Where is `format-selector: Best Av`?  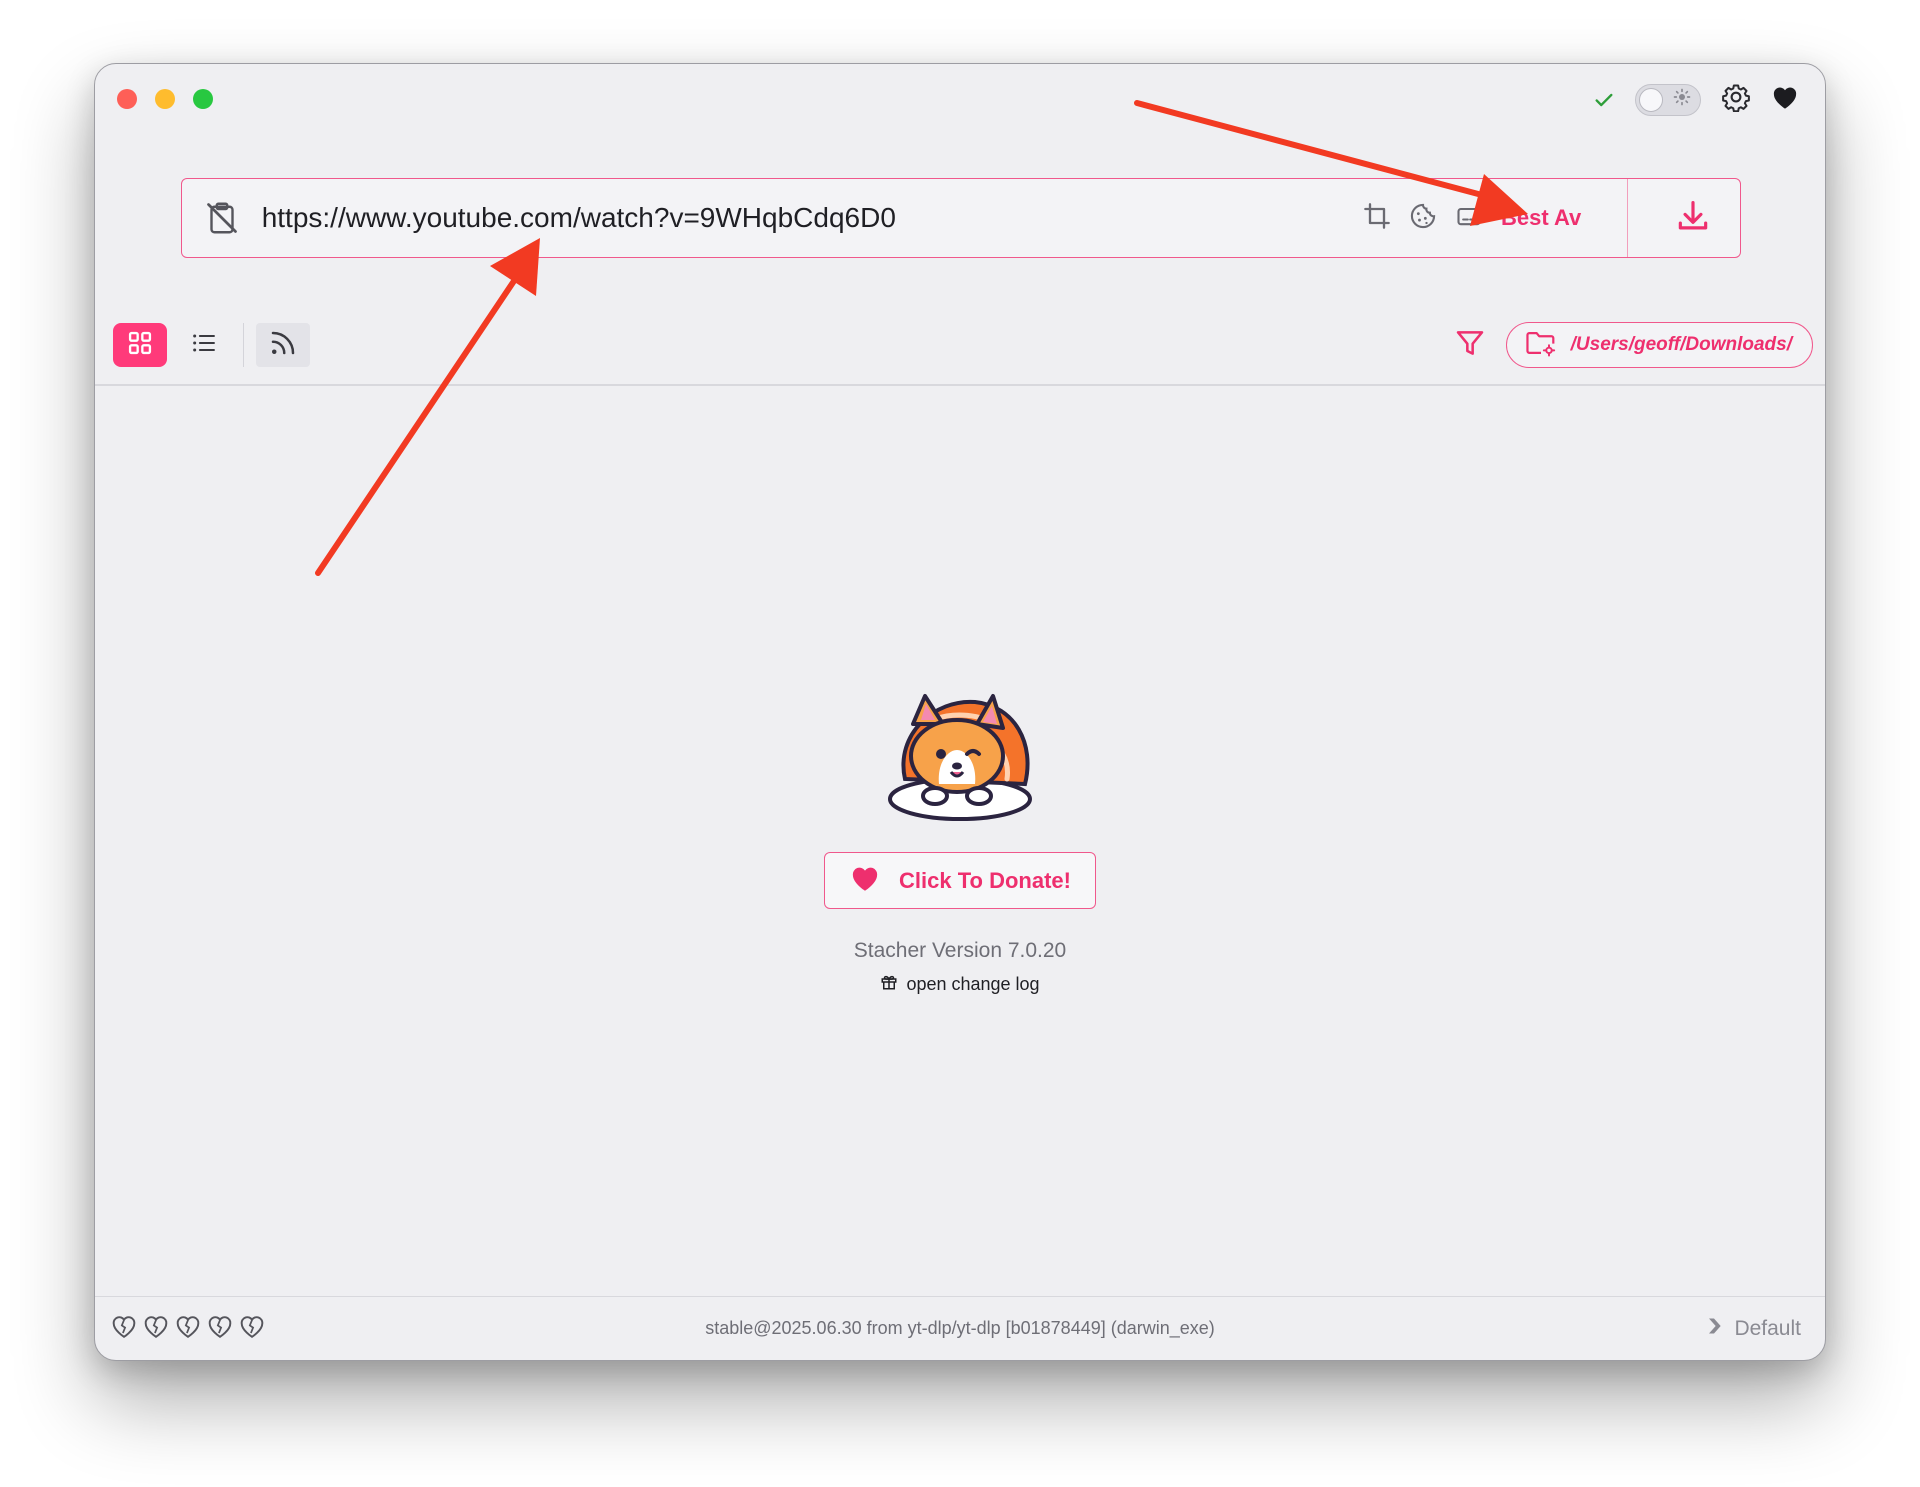
format-selector: Best Av is located at coordinates (1543, 218).